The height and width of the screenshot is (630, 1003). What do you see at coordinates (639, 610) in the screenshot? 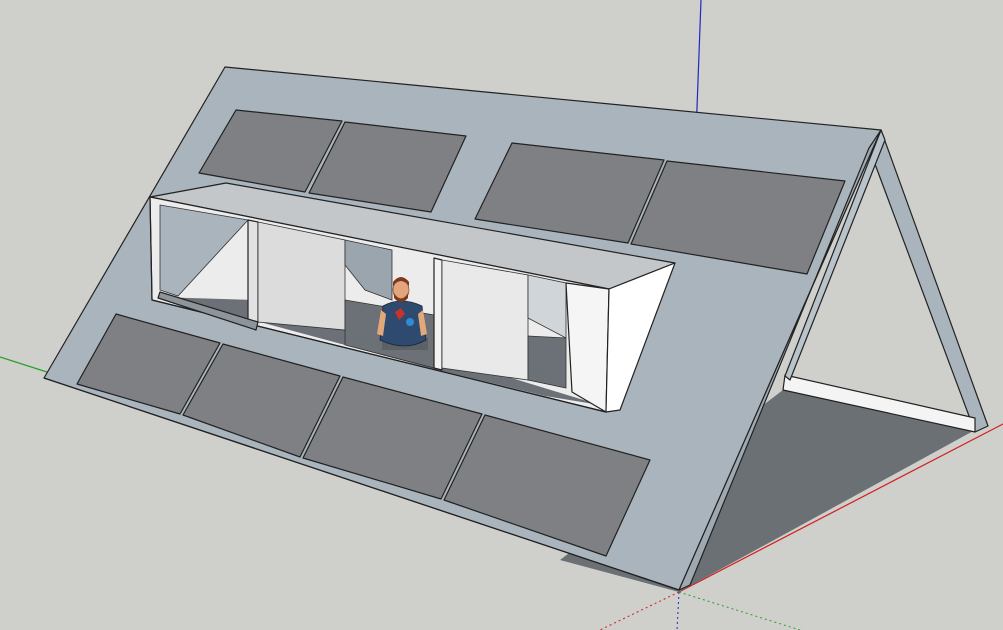
I see `axis-red-dotted` at bounding box center [639, 610].